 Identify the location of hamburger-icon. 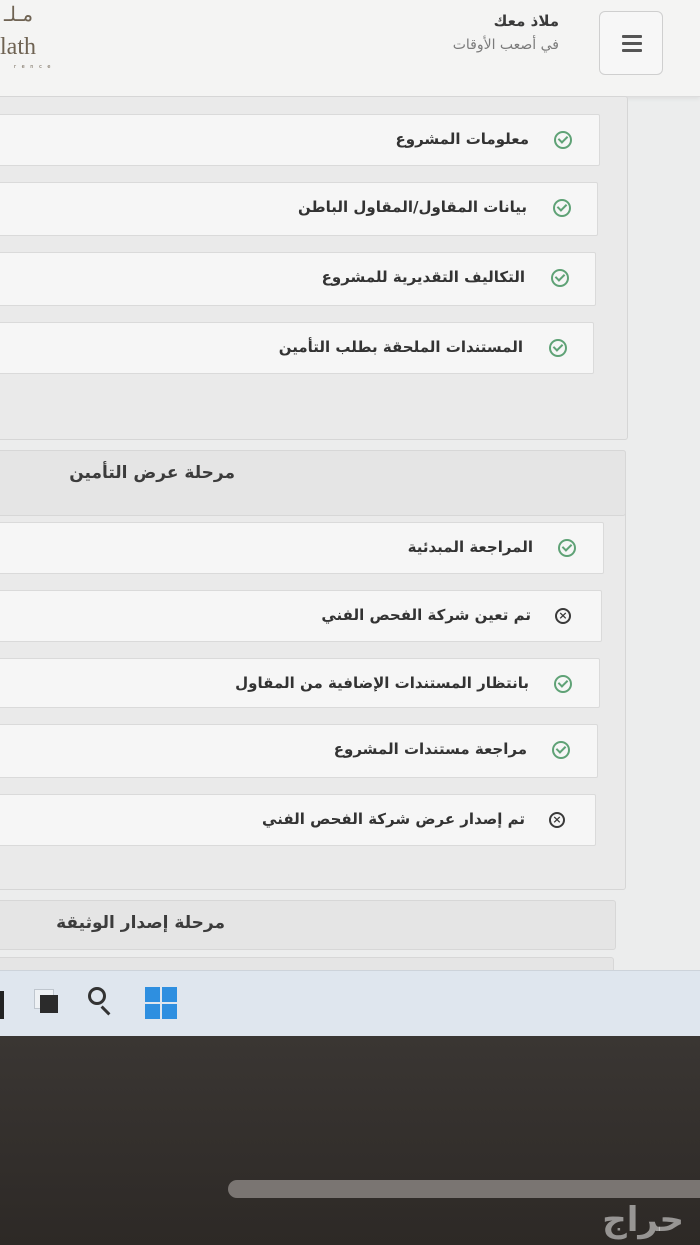
(632, 36).